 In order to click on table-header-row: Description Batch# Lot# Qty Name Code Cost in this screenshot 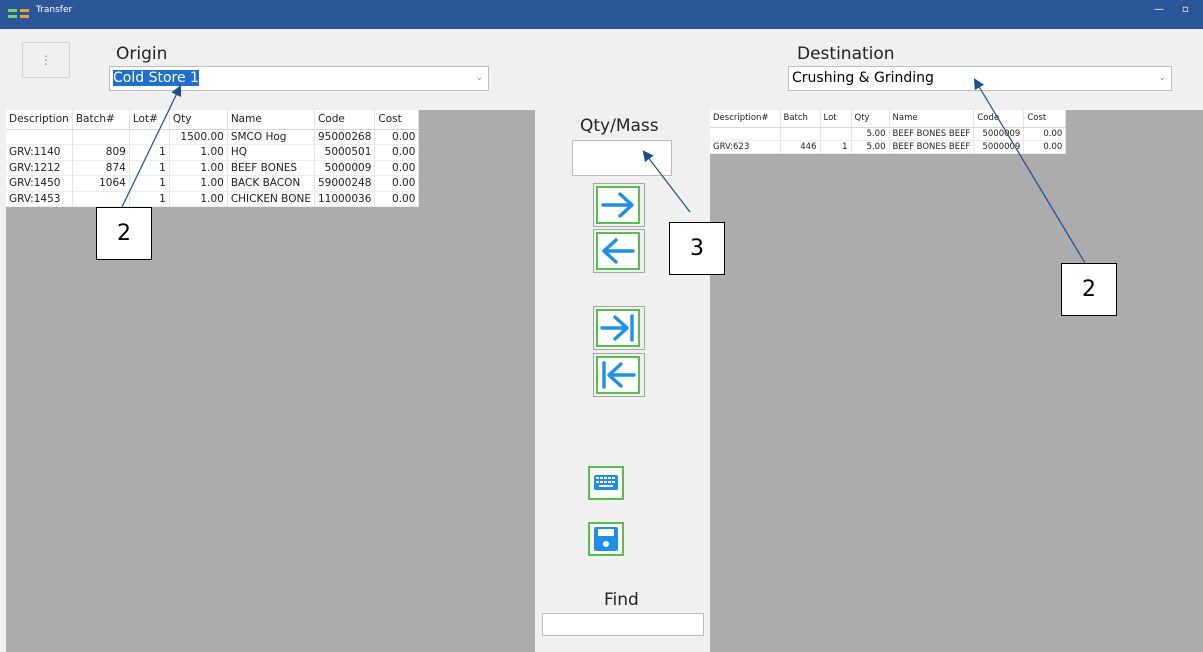, I will do `click(213, 120)`.